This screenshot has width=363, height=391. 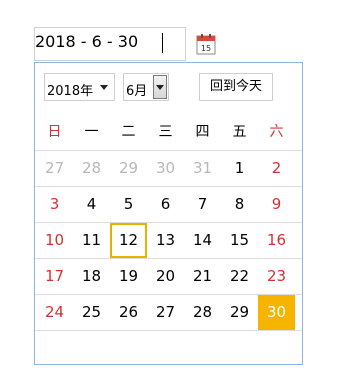 I want to click on day-cell: 15, so click(x=239, y=240).